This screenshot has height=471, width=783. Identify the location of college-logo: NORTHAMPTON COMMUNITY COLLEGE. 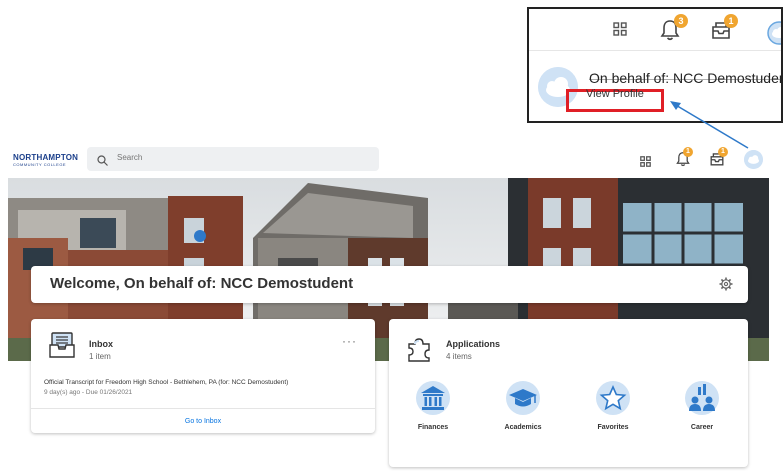
(46, 160).